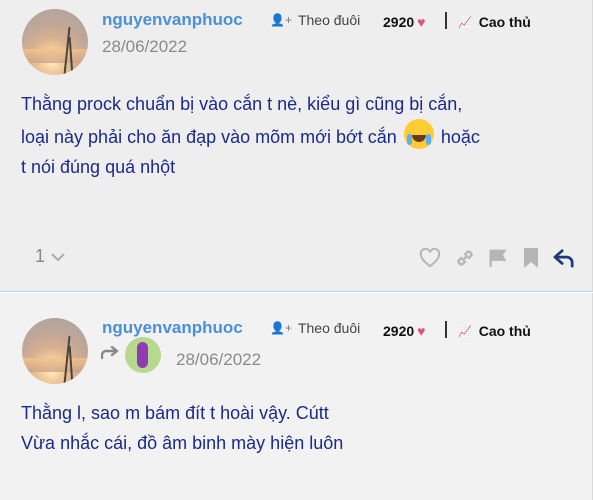  Describe the element at coordinates (58, 256) in the screenshot. I see `chevron-down-icon` at that location.